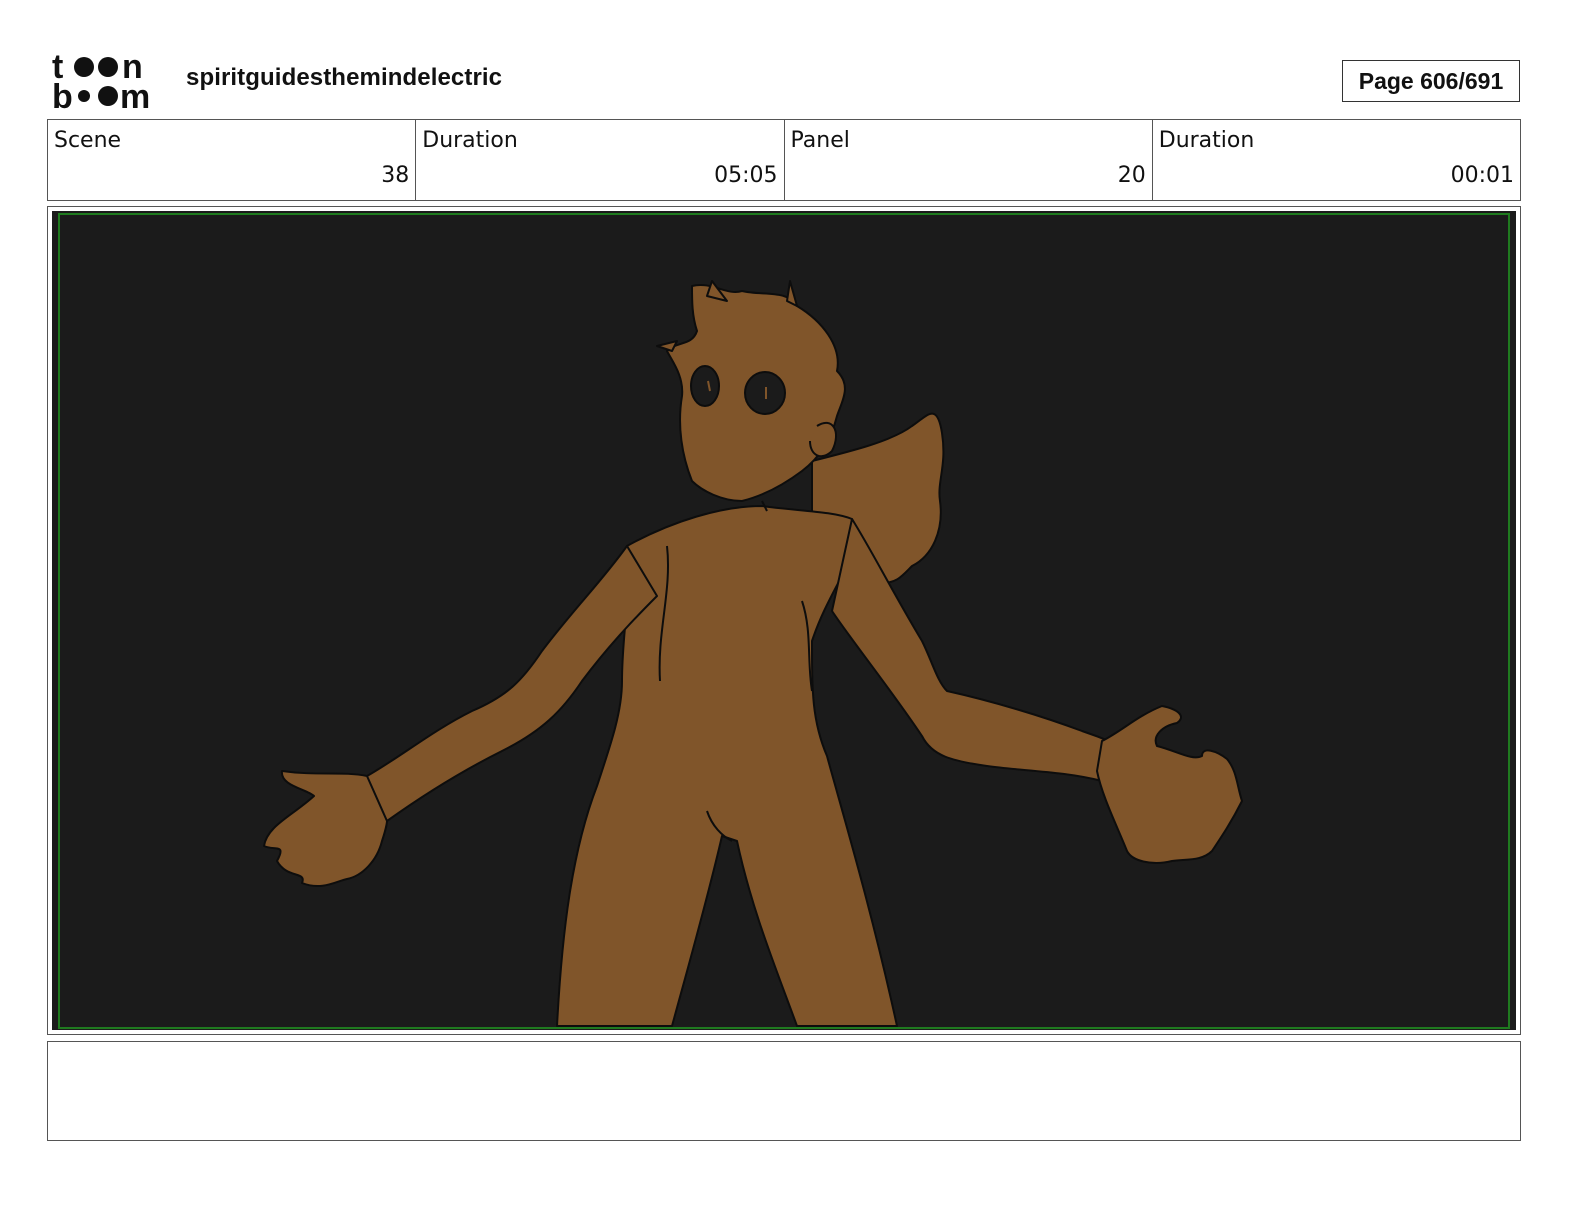 The width and height of the screenshot is (1584, 1224). I want to click on panel-duration-label: Duration, so click(1206, 140).